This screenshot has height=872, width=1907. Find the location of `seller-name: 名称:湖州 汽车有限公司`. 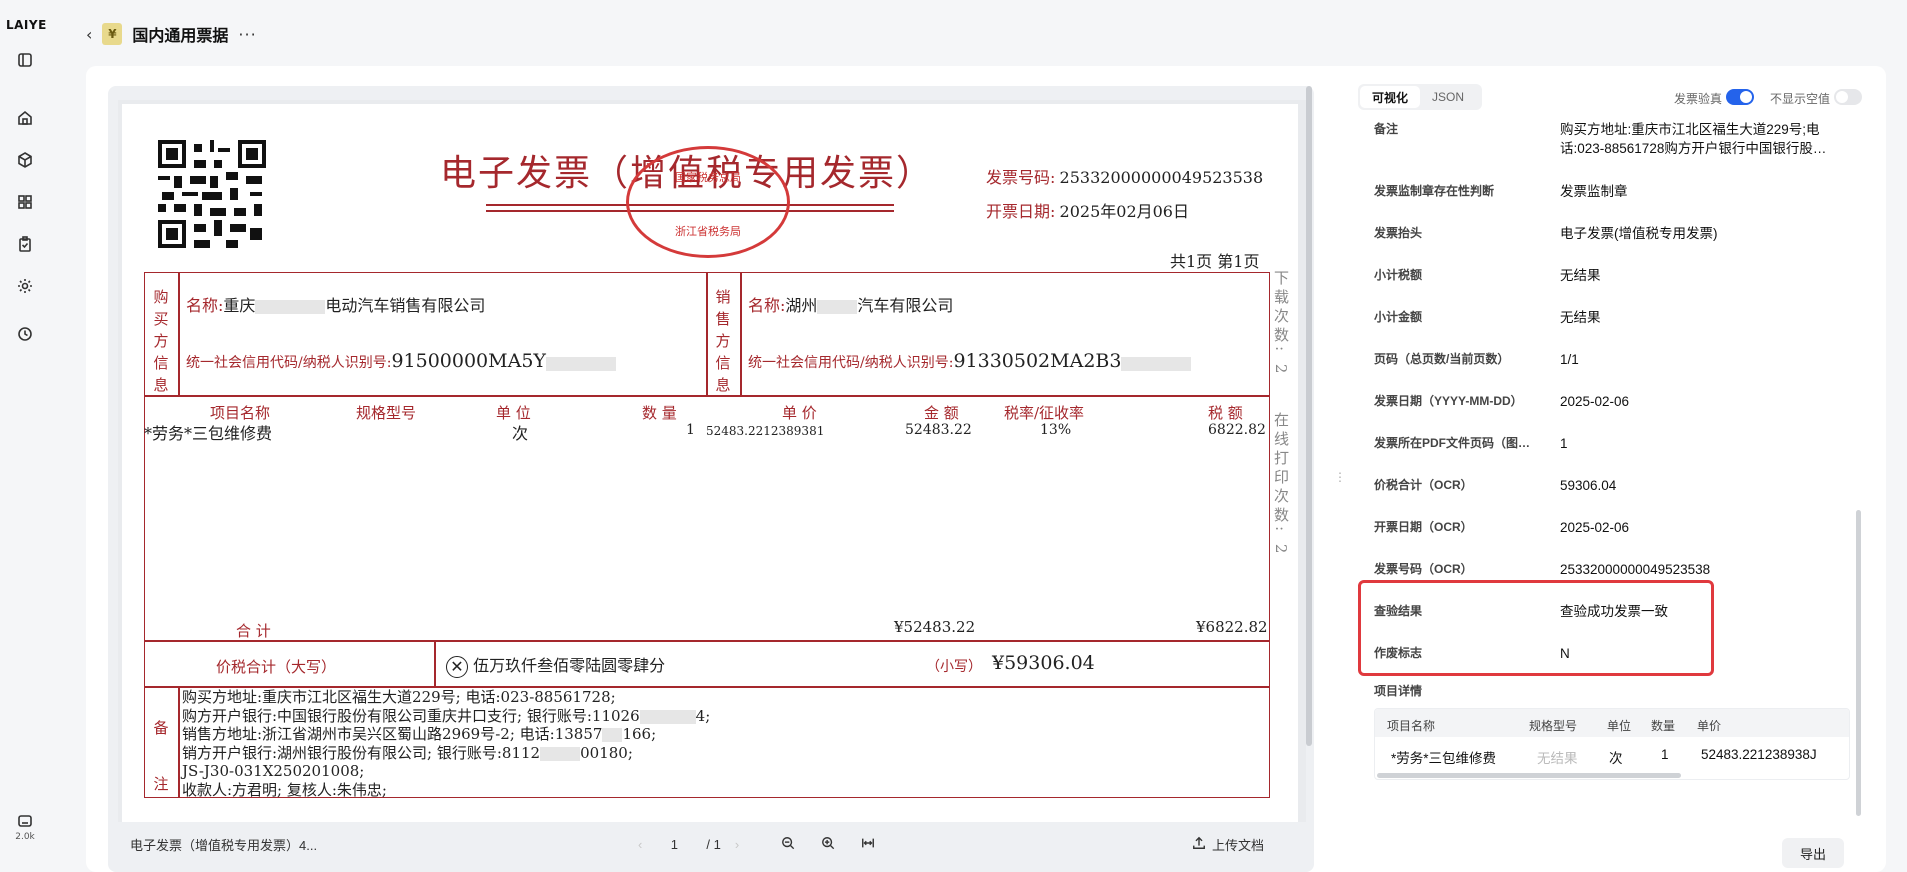

seller-name: 名称:湖州 汽车有限公司 is located at coordinates (851, 305).